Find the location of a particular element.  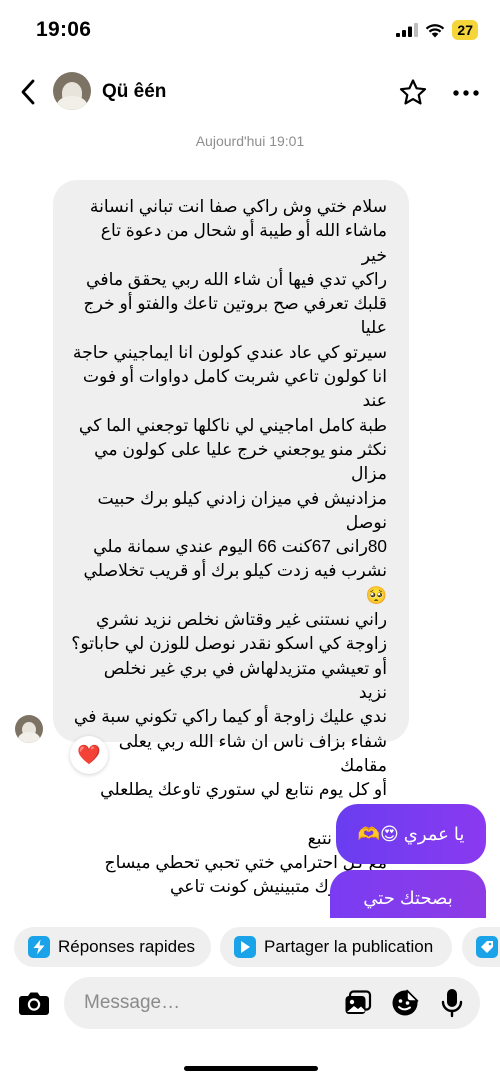

camera-icon is located at coordinates (34, 1003).